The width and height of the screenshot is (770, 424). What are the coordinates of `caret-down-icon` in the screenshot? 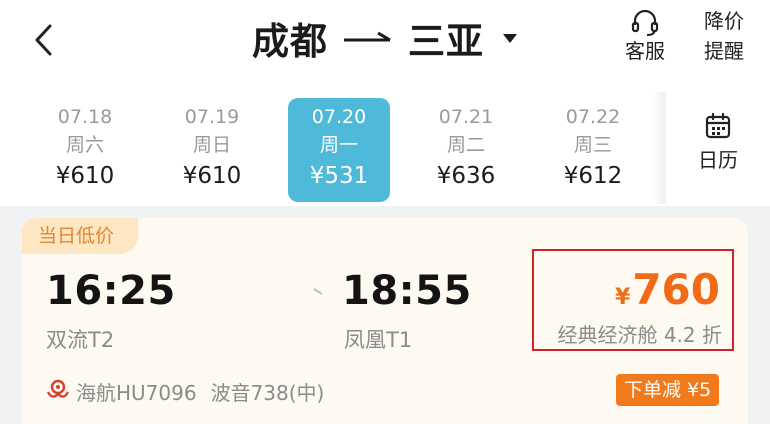 It's located at (510, 38).